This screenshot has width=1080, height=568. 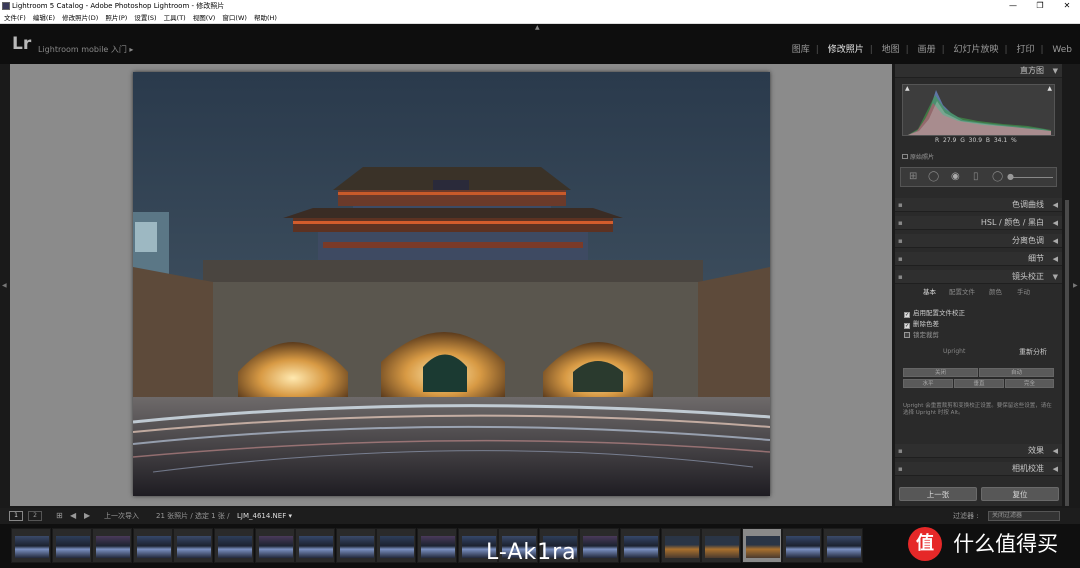 What do you see at coordinates (175, 18) in the screenshot?
I see `menu-tools: 工具(T)` at bounding box center [175, 18].